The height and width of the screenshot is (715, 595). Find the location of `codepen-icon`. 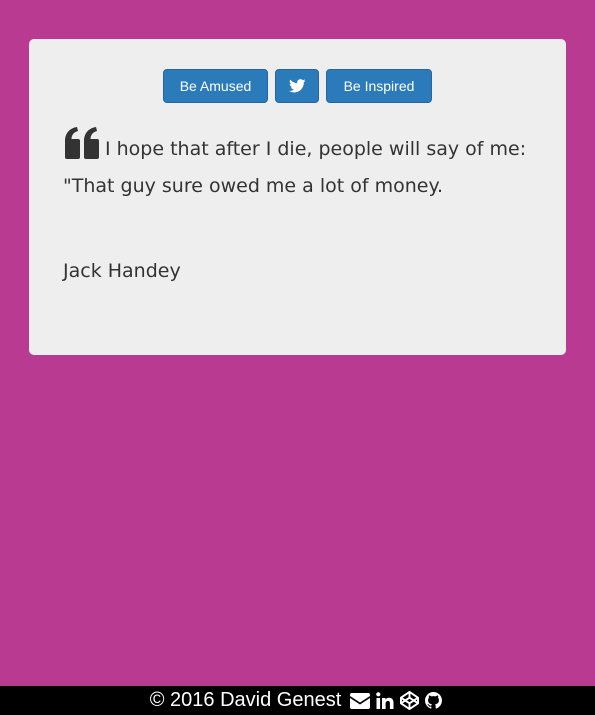

codepen-icon is located at coordinates (410, 700).